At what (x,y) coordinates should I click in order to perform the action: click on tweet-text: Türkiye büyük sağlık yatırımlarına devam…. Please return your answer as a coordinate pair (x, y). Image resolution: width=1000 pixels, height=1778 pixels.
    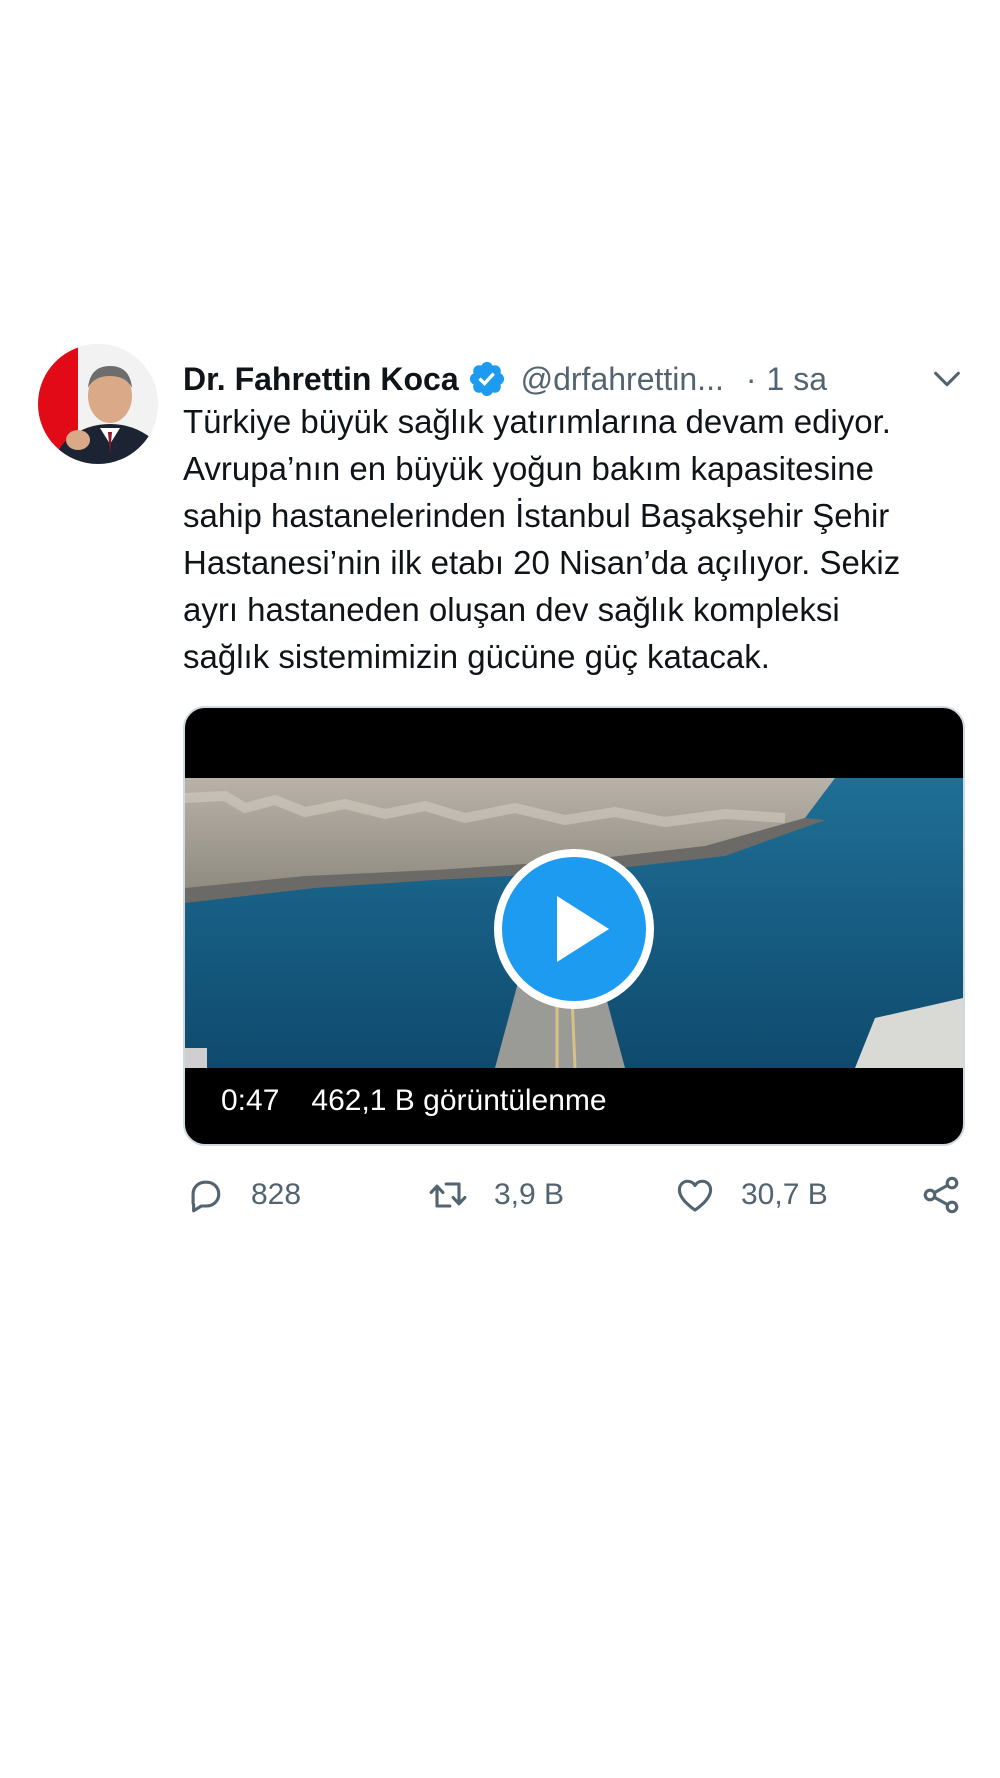
    Looking at the image, I should click on (583, 539).